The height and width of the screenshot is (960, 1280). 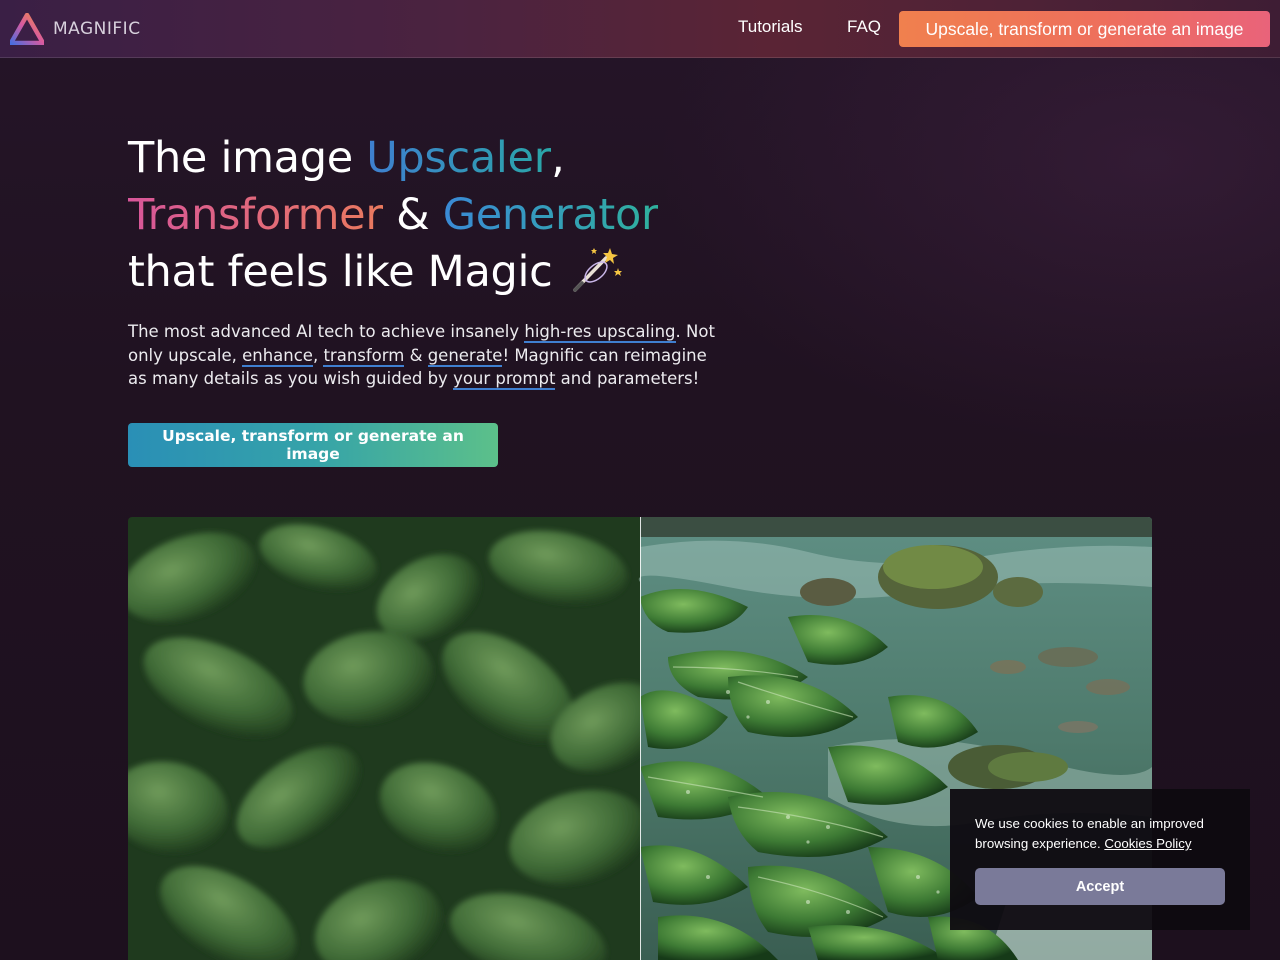 What do you see at coordinates (247, 158) in the screenshot?
I see `title-prefix: The image` at bounding box center [247, 158].